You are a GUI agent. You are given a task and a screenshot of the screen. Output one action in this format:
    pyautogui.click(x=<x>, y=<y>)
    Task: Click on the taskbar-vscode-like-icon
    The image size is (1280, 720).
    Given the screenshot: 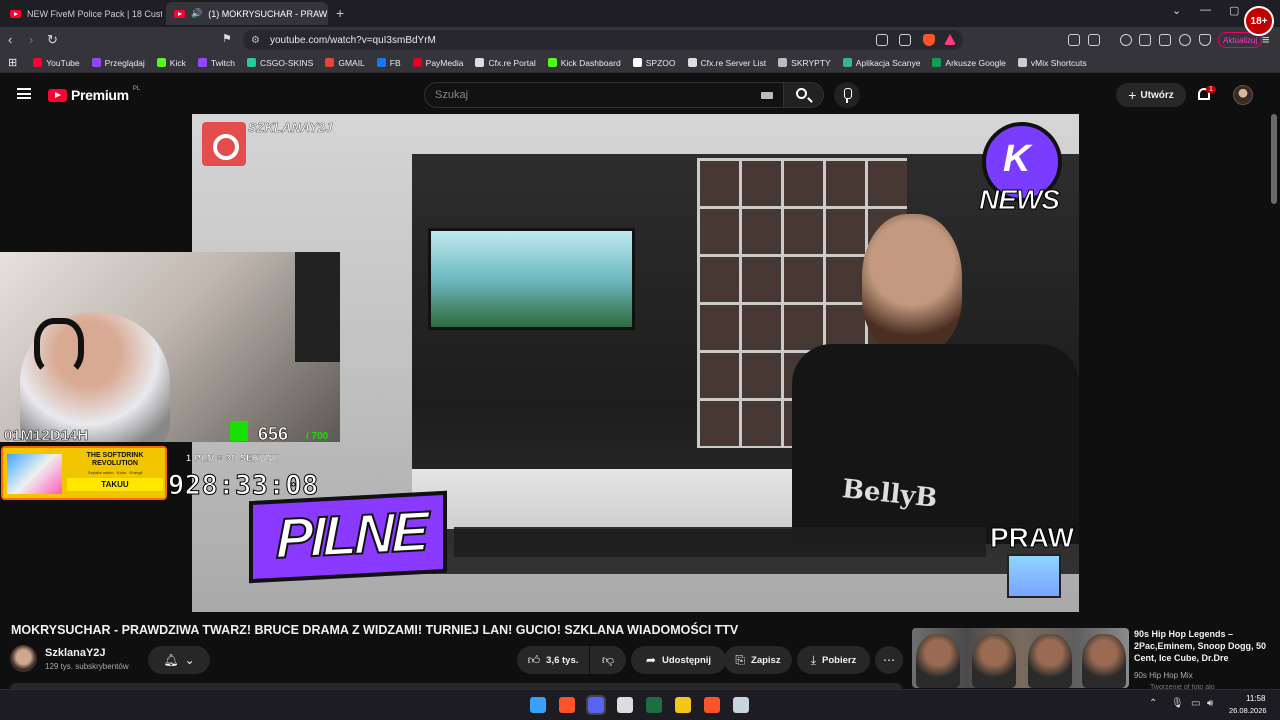 What is the action you would take?
    pyautogui.click(x=683, y=705)
    